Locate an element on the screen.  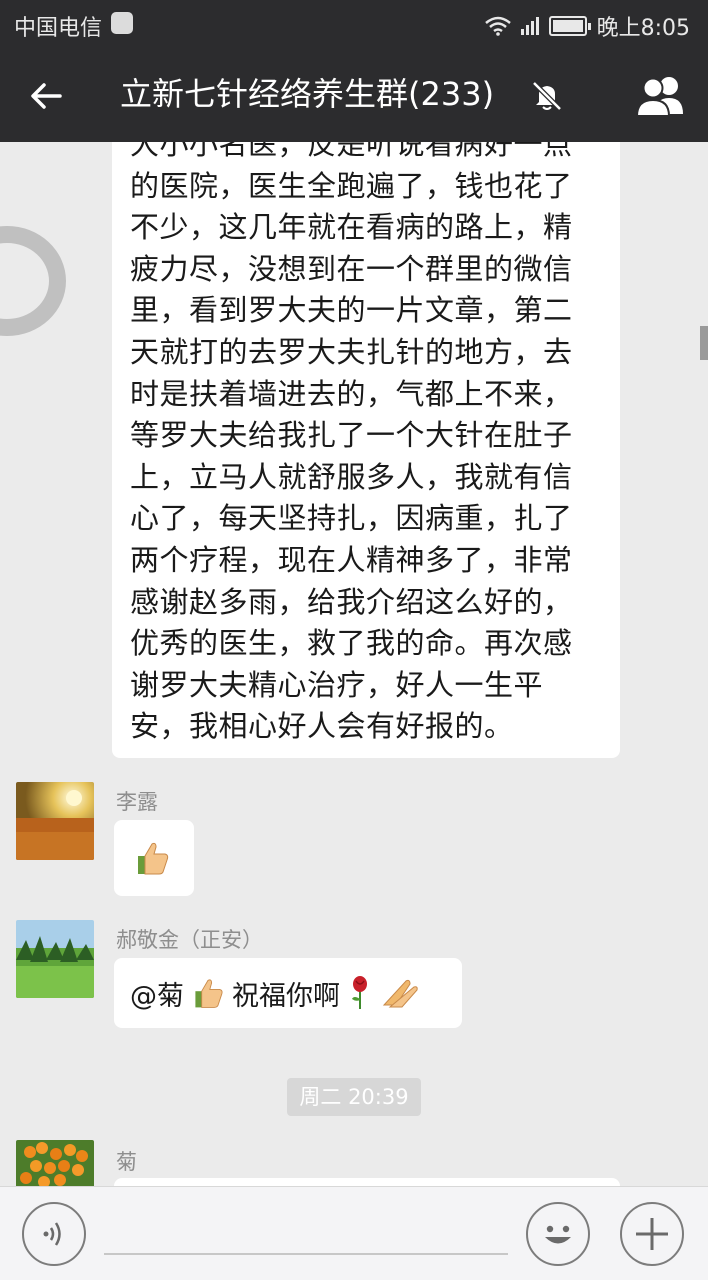
baidu-icon is located at coordinates (122, 23).